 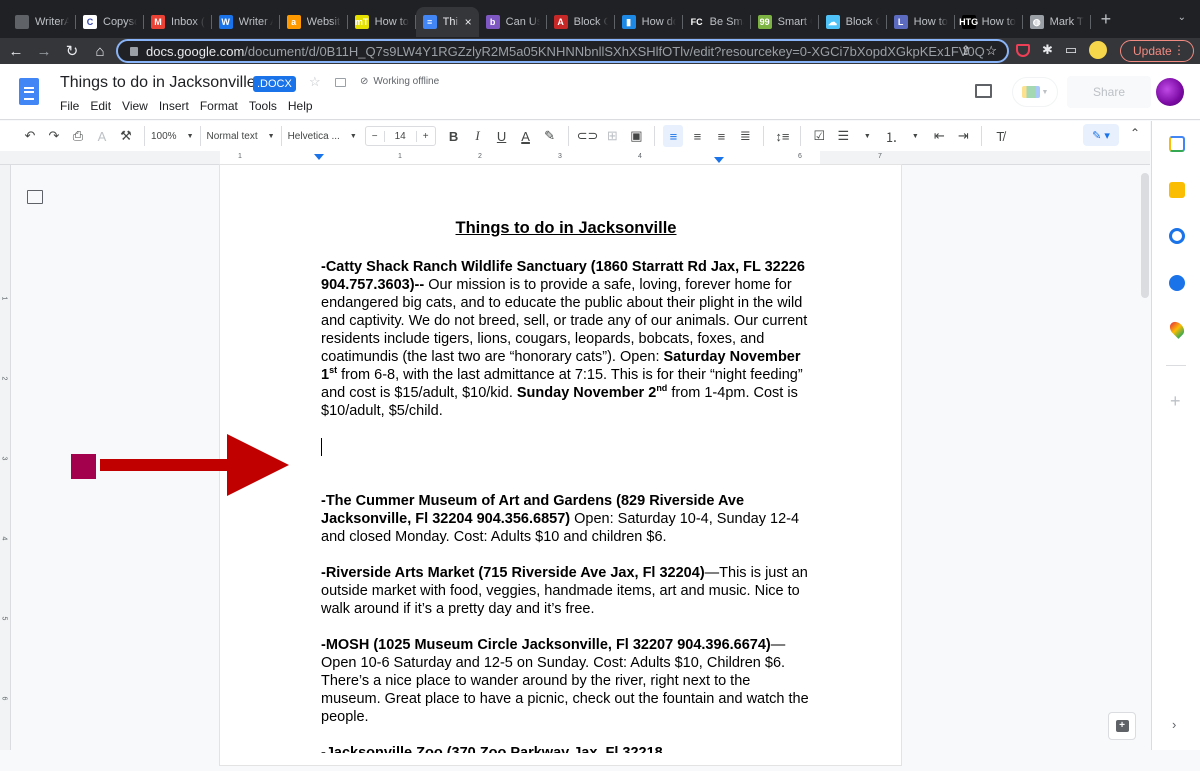 What do you see at coordinates (965, 51) in the screenshot?
I see `share-page-icon: ⇪` at bounding box center [965, 51].